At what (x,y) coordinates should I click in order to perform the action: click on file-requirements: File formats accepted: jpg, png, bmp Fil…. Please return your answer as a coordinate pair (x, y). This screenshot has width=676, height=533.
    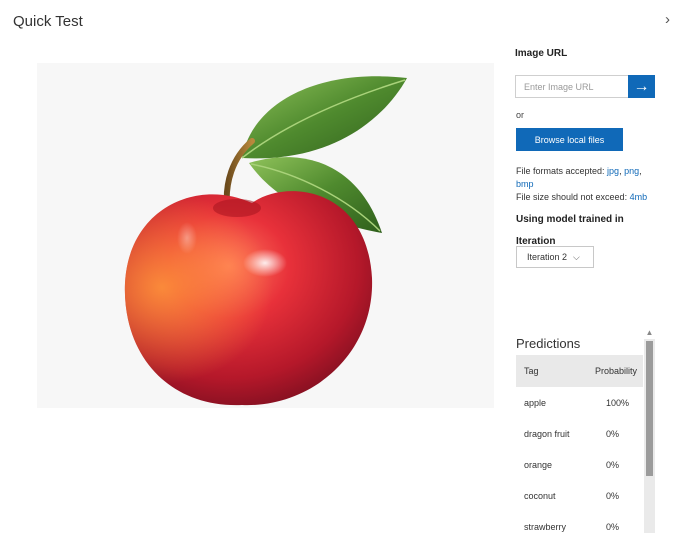
    Looking at the image, I should click on (591, 184).